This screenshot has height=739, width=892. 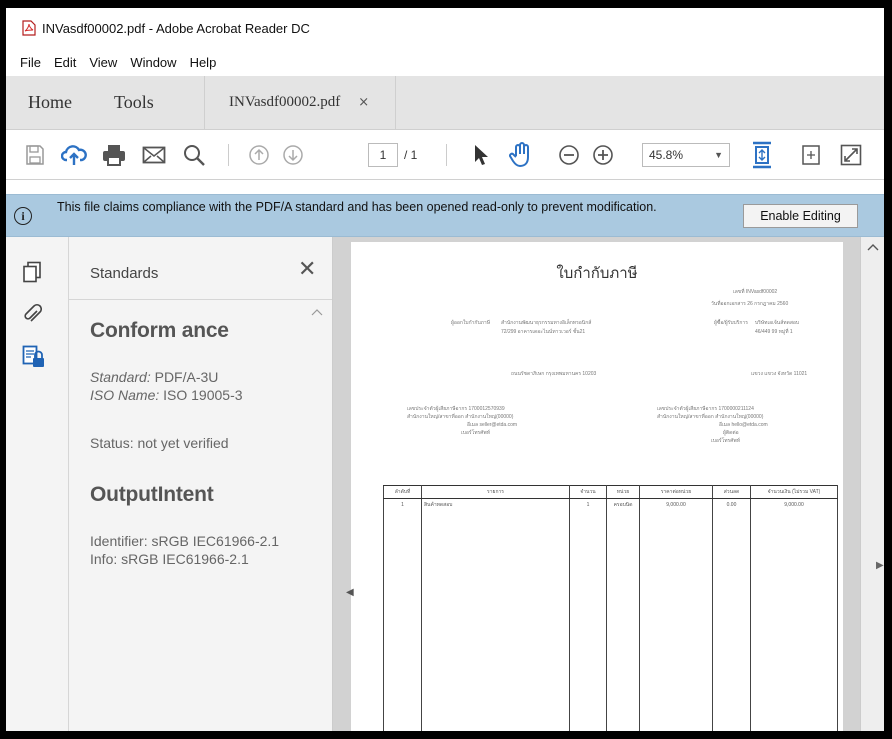 What do you see at coordinates (718, 155) in the screenshot?
I see `chevron-down-icon: ▼` at bounding box center [718, 155].